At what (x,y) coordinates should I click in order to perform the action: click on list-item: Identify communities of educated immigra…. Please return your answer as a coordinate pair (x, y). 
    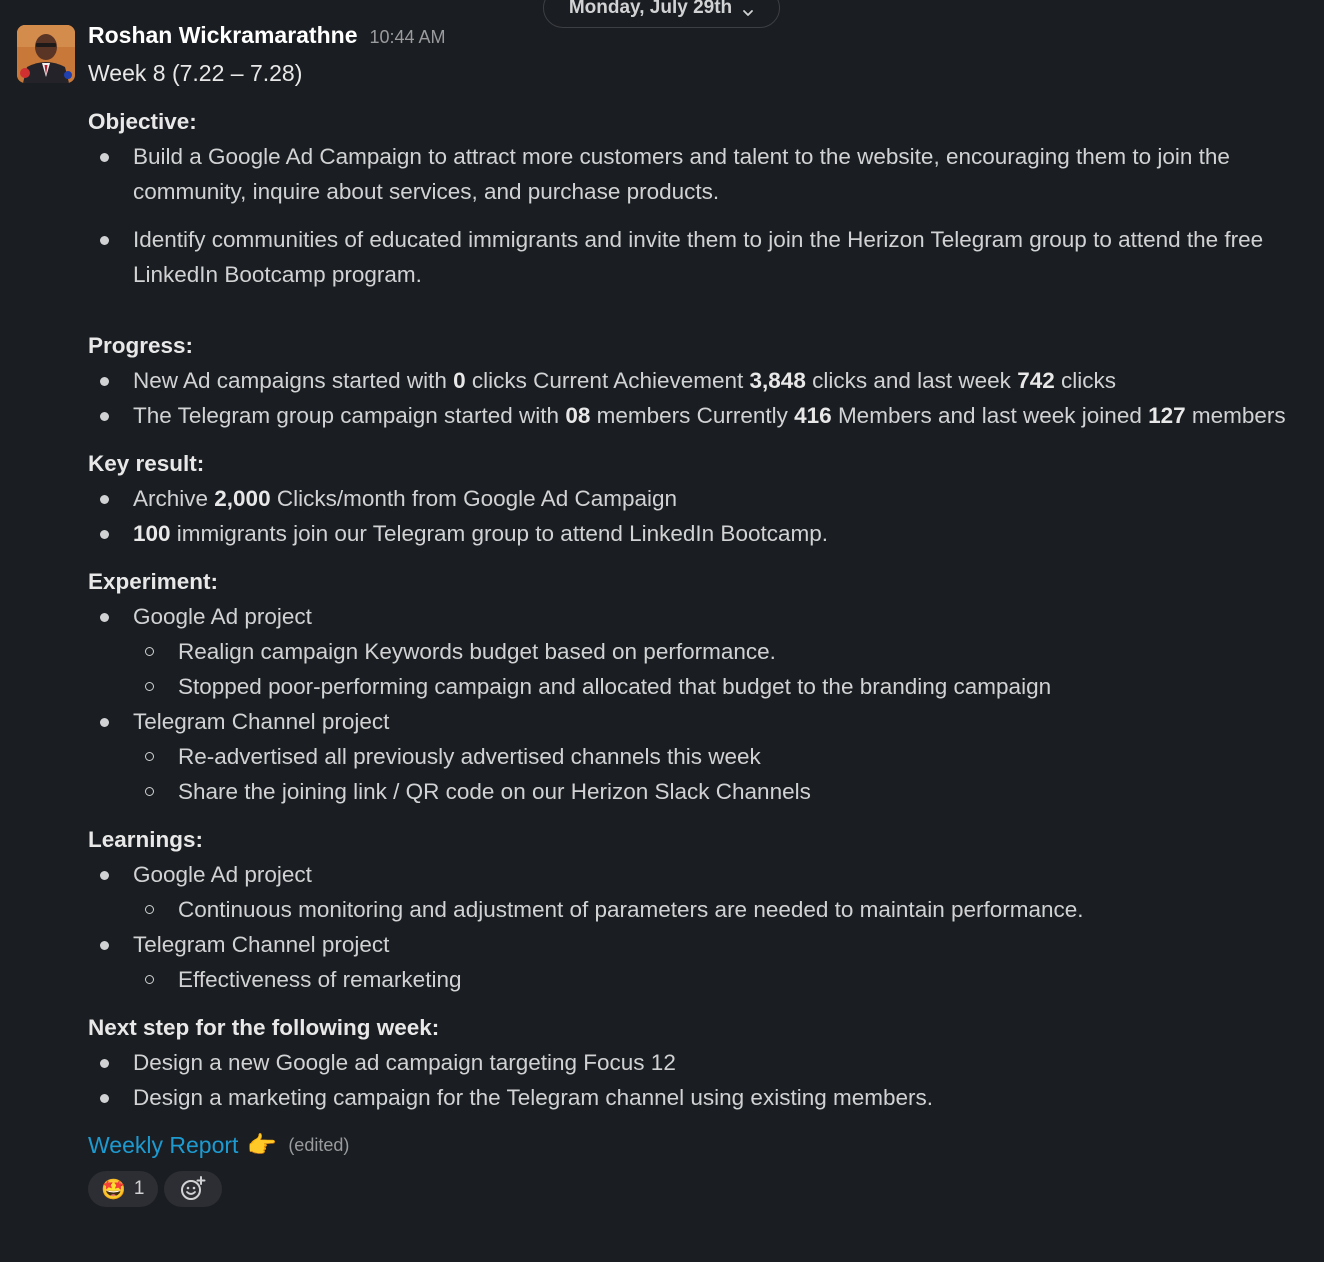
    Looking at the image, I should click on (698, 257).